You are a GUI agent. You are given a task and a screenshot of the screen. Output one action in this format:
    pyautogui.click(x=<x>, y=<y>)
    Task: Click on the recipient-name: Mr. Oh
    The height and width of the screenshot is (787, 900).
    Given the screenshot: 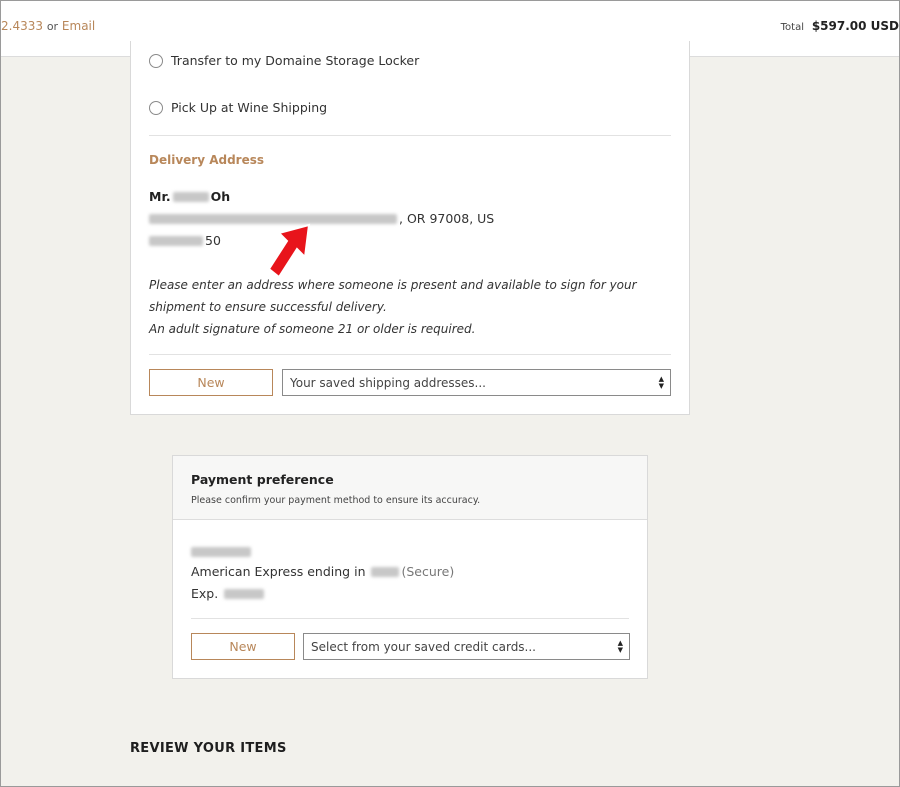 What is the action you would take?
    pyautogui.click(x=189, y=196)
    